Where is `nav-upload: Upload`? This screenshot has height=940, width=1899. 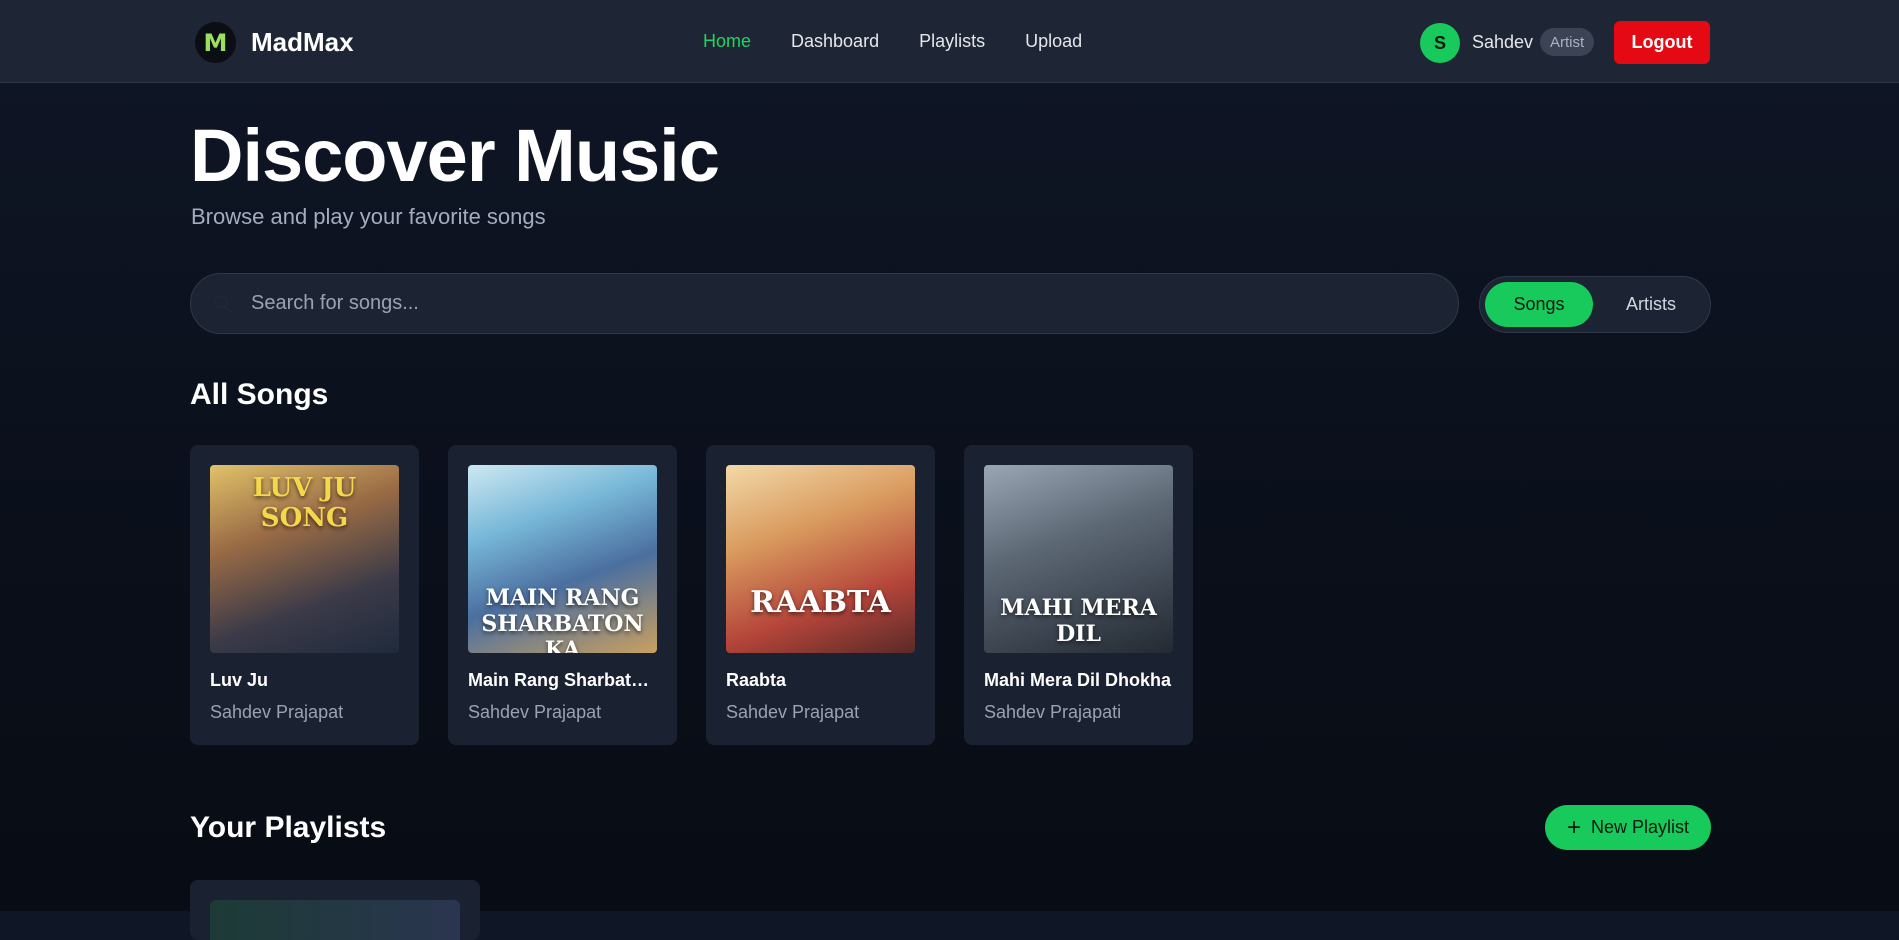 nav-upload: Upload is located at coordinates (1053, 41).